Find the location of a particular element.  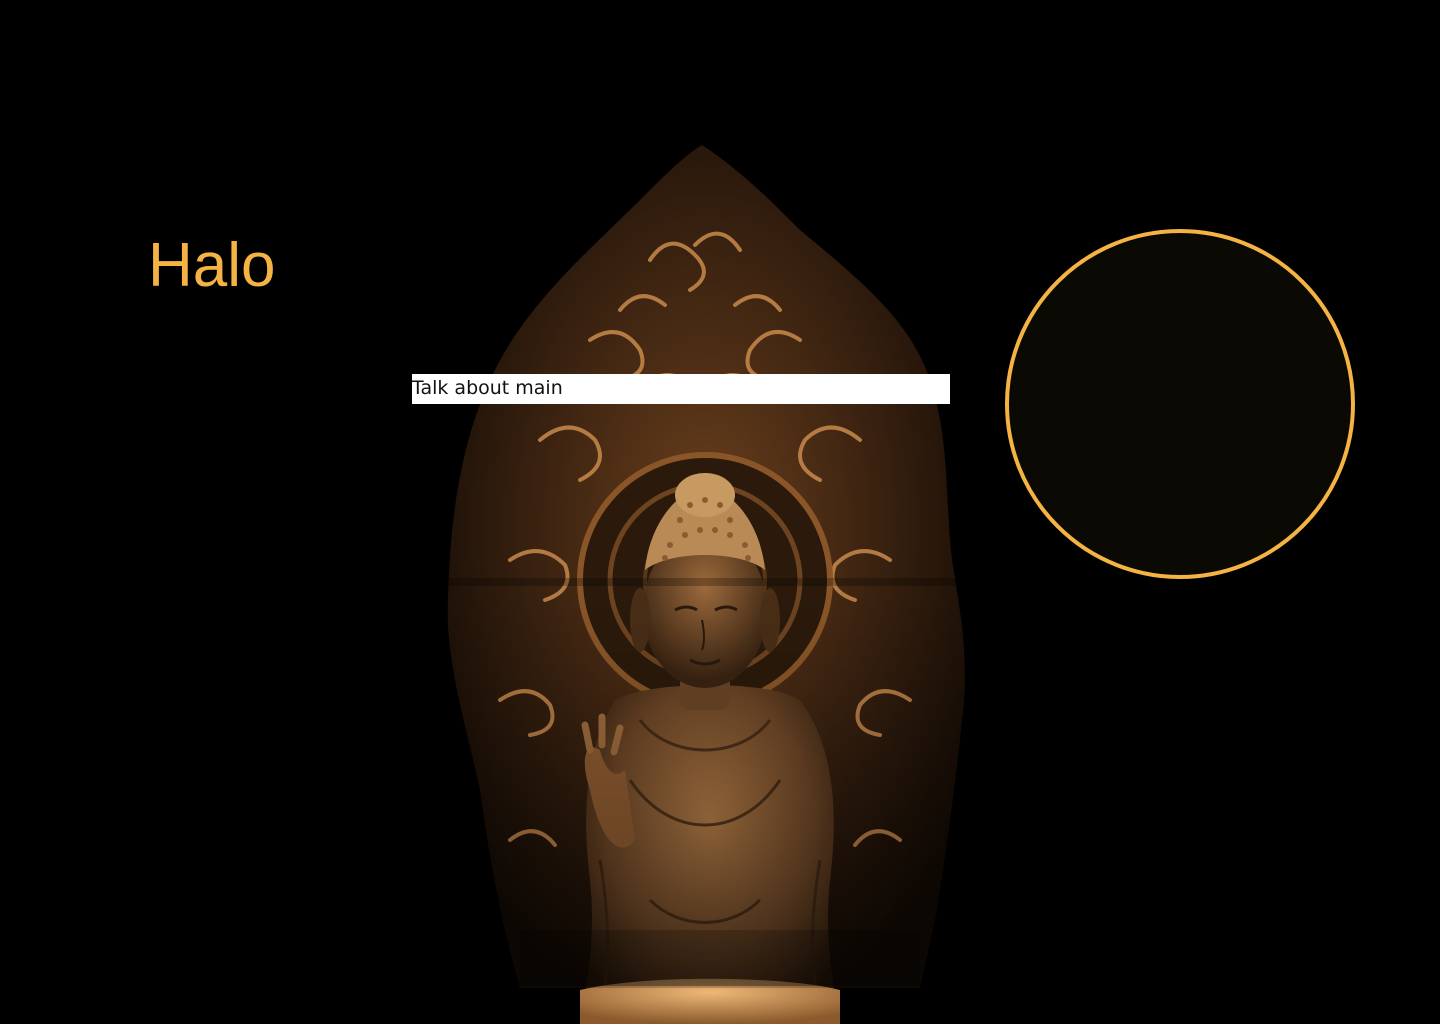

caption-text: Talk about main is located at coordinates (681, 389).